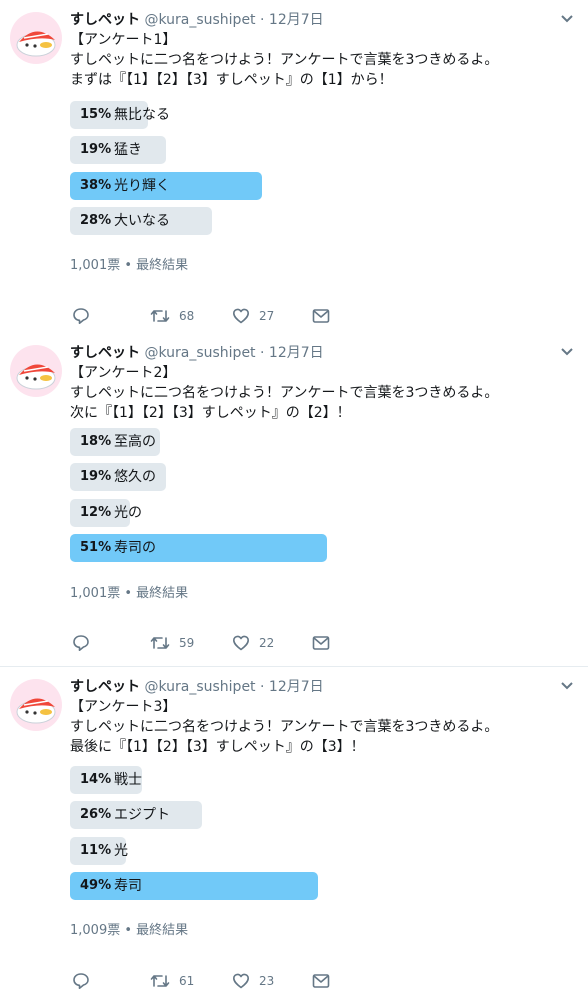  Describe the element at coordinates (96, 547) in the screenshot. I see `poll-percent: 51%` at that location.